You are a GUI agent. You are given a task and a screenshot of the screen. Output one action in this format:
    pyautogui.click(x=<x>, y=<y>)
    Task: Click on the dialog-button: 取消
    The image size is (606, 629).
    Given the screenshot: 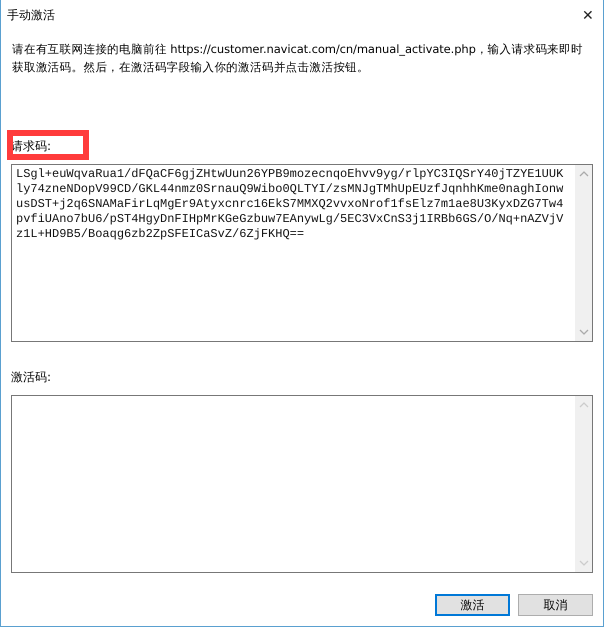 What is the action you would take?
    pyautogui.click(x=555, y=605)
    